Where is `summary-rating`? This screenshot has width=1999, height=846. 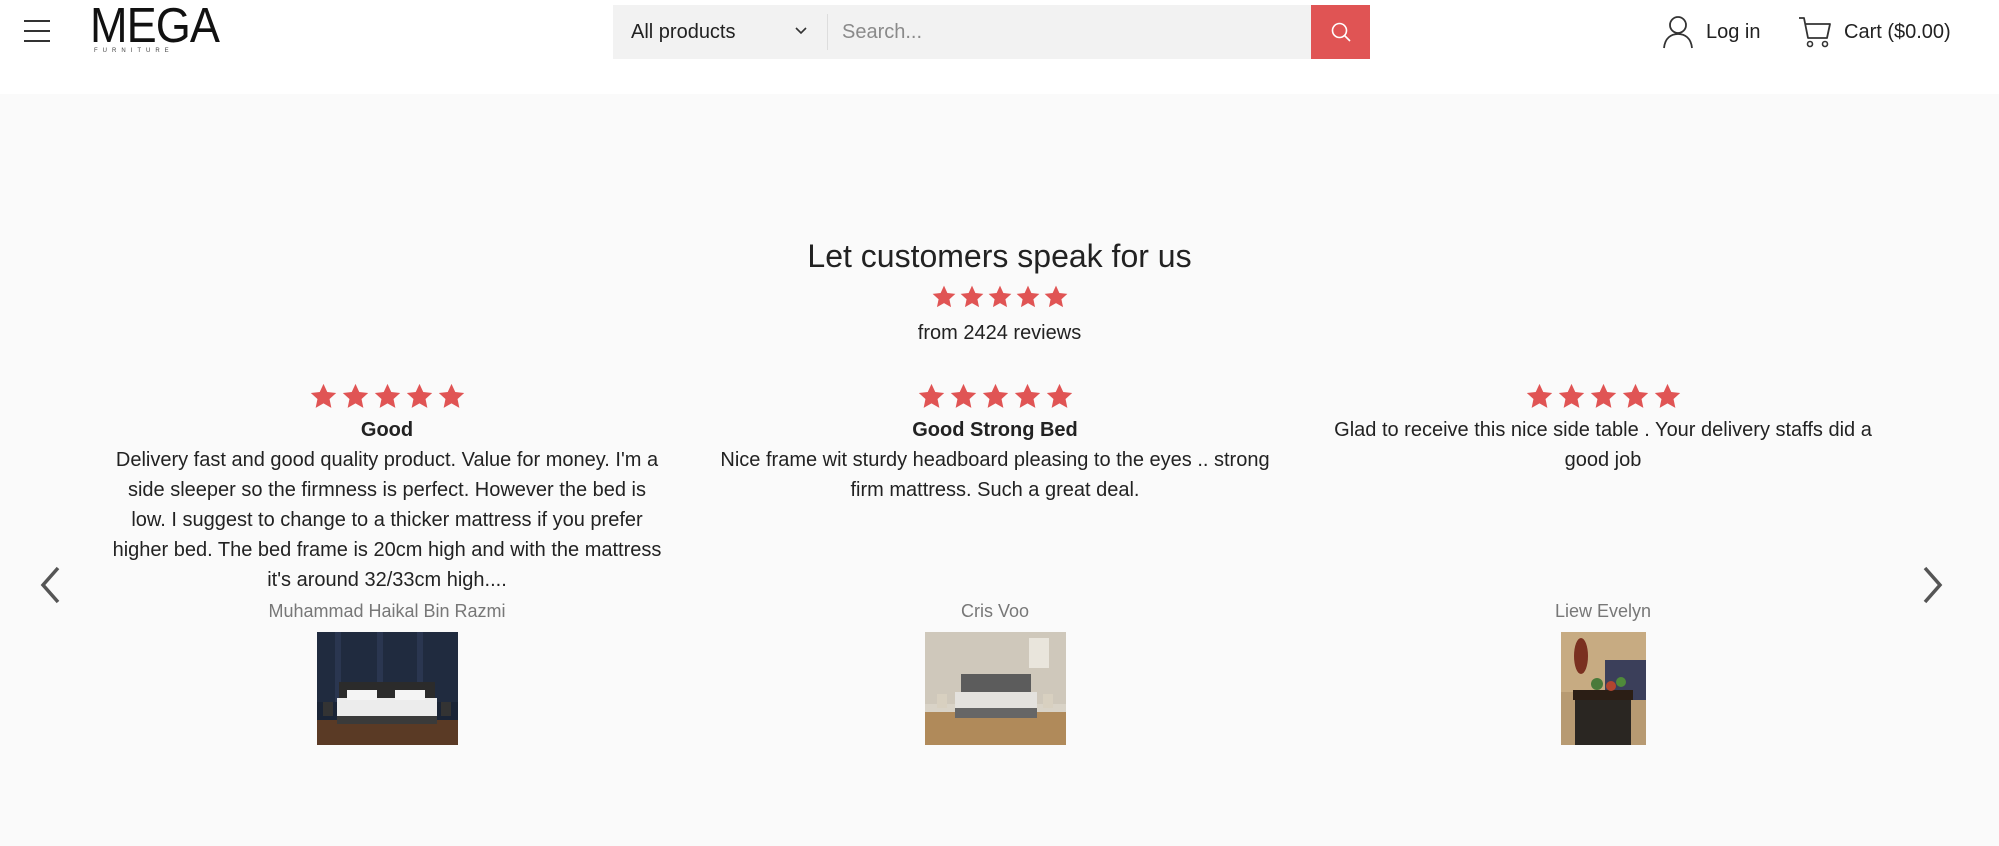 summary-rating is located at coordinates (999, 297).